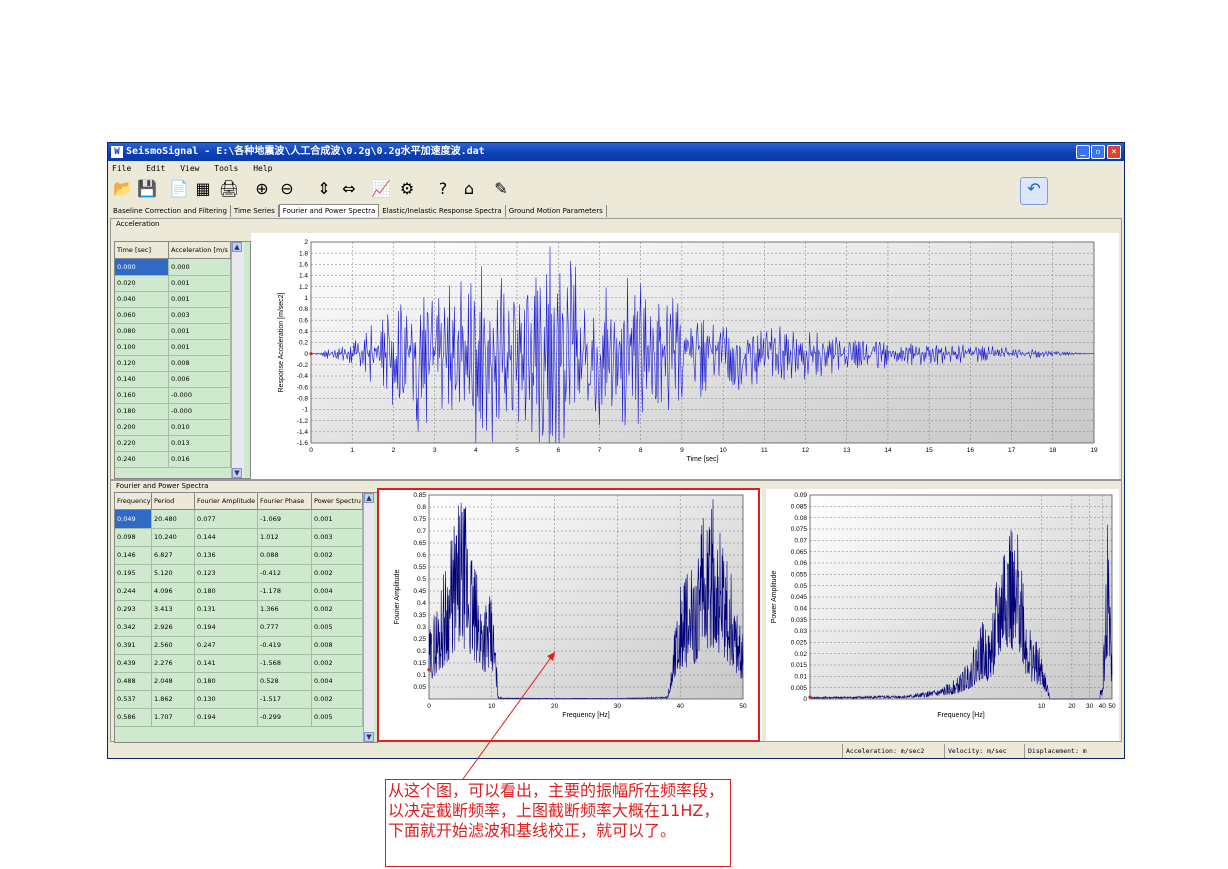 Image resolution: width=1228 pixels, height=869 pixels. What do you see at coordinates (133, 627) in the screenshot?
I see `table-cell: 0.342` at bounding box center [133, 627].